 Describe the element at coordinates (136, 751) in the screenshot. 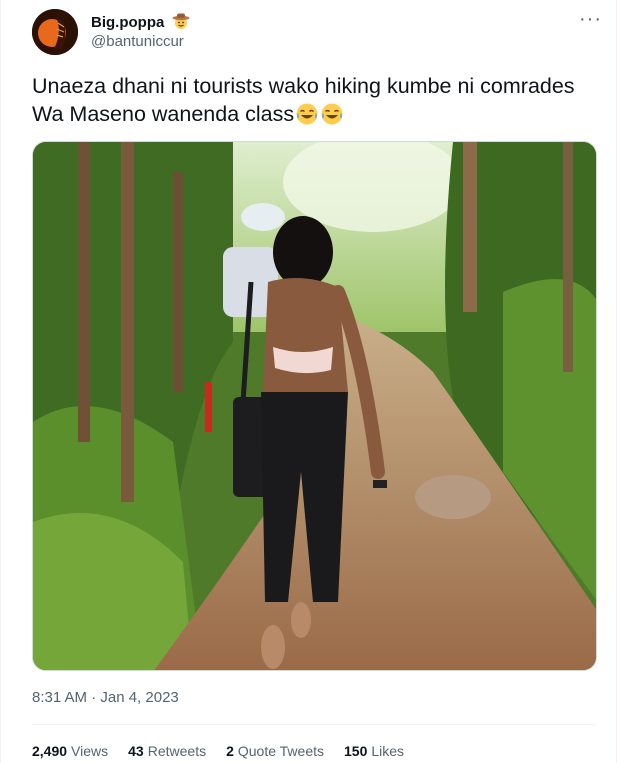

I see `retweets-count: 43` at that location.